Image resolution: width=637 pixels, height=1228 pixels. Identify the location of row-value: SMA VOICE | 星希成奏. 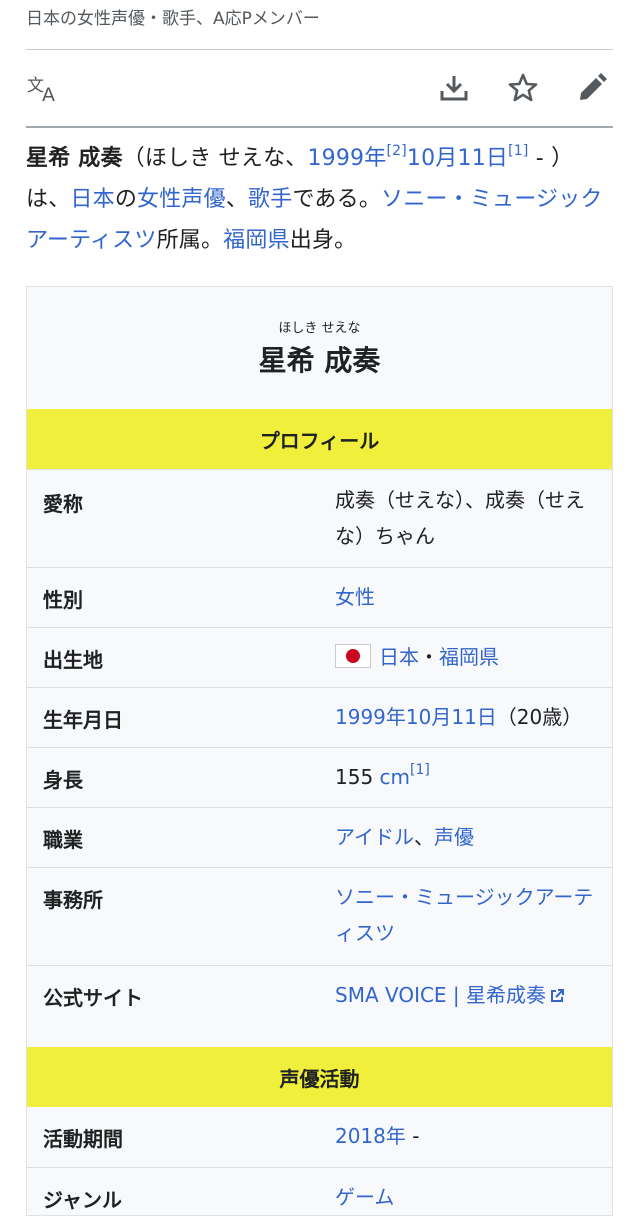
(470, 995).